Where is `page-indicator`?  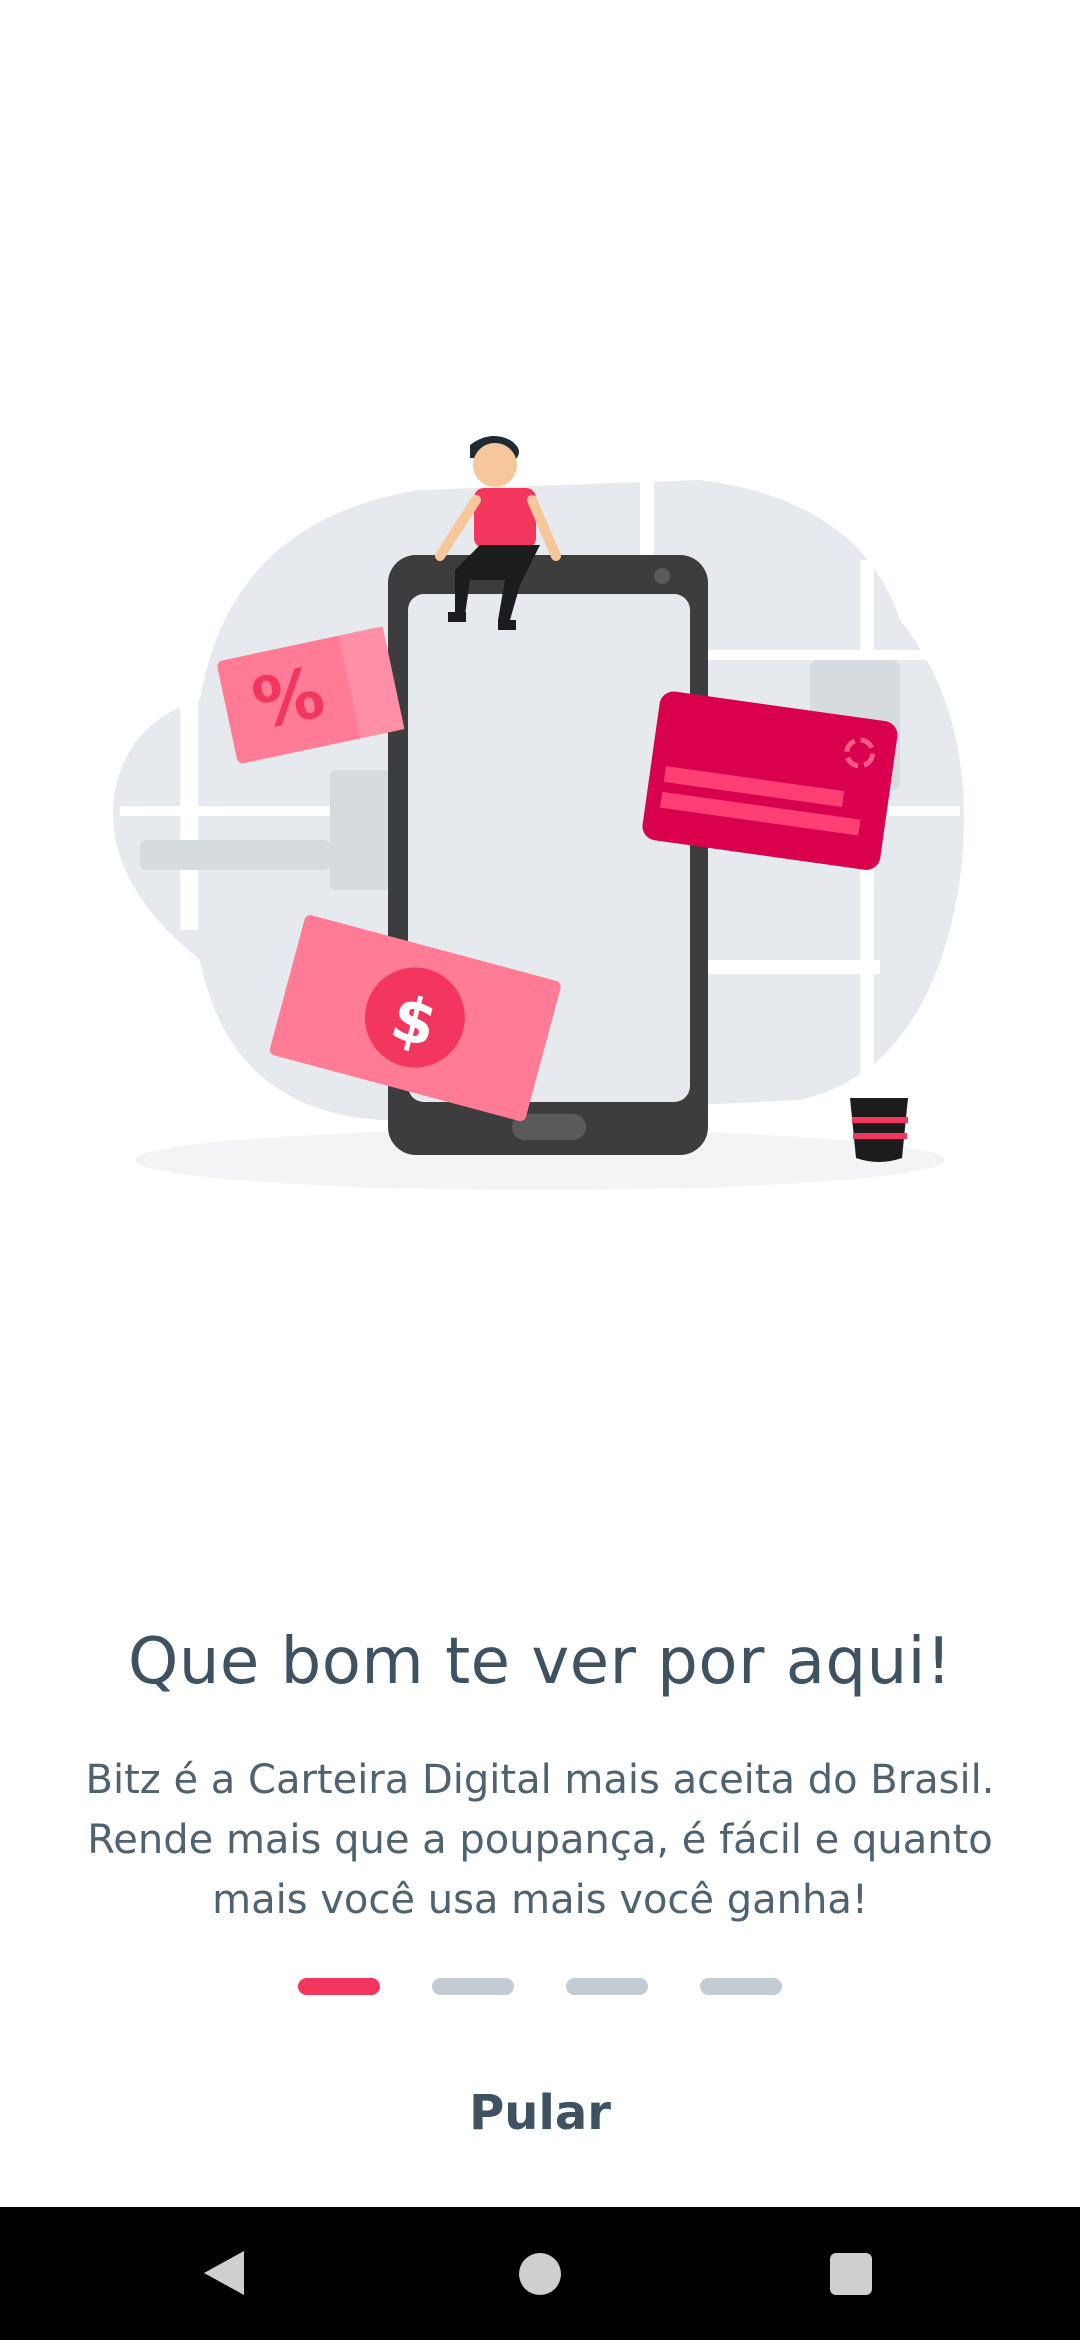 page-indicator is located at coordinates (540, 1986).